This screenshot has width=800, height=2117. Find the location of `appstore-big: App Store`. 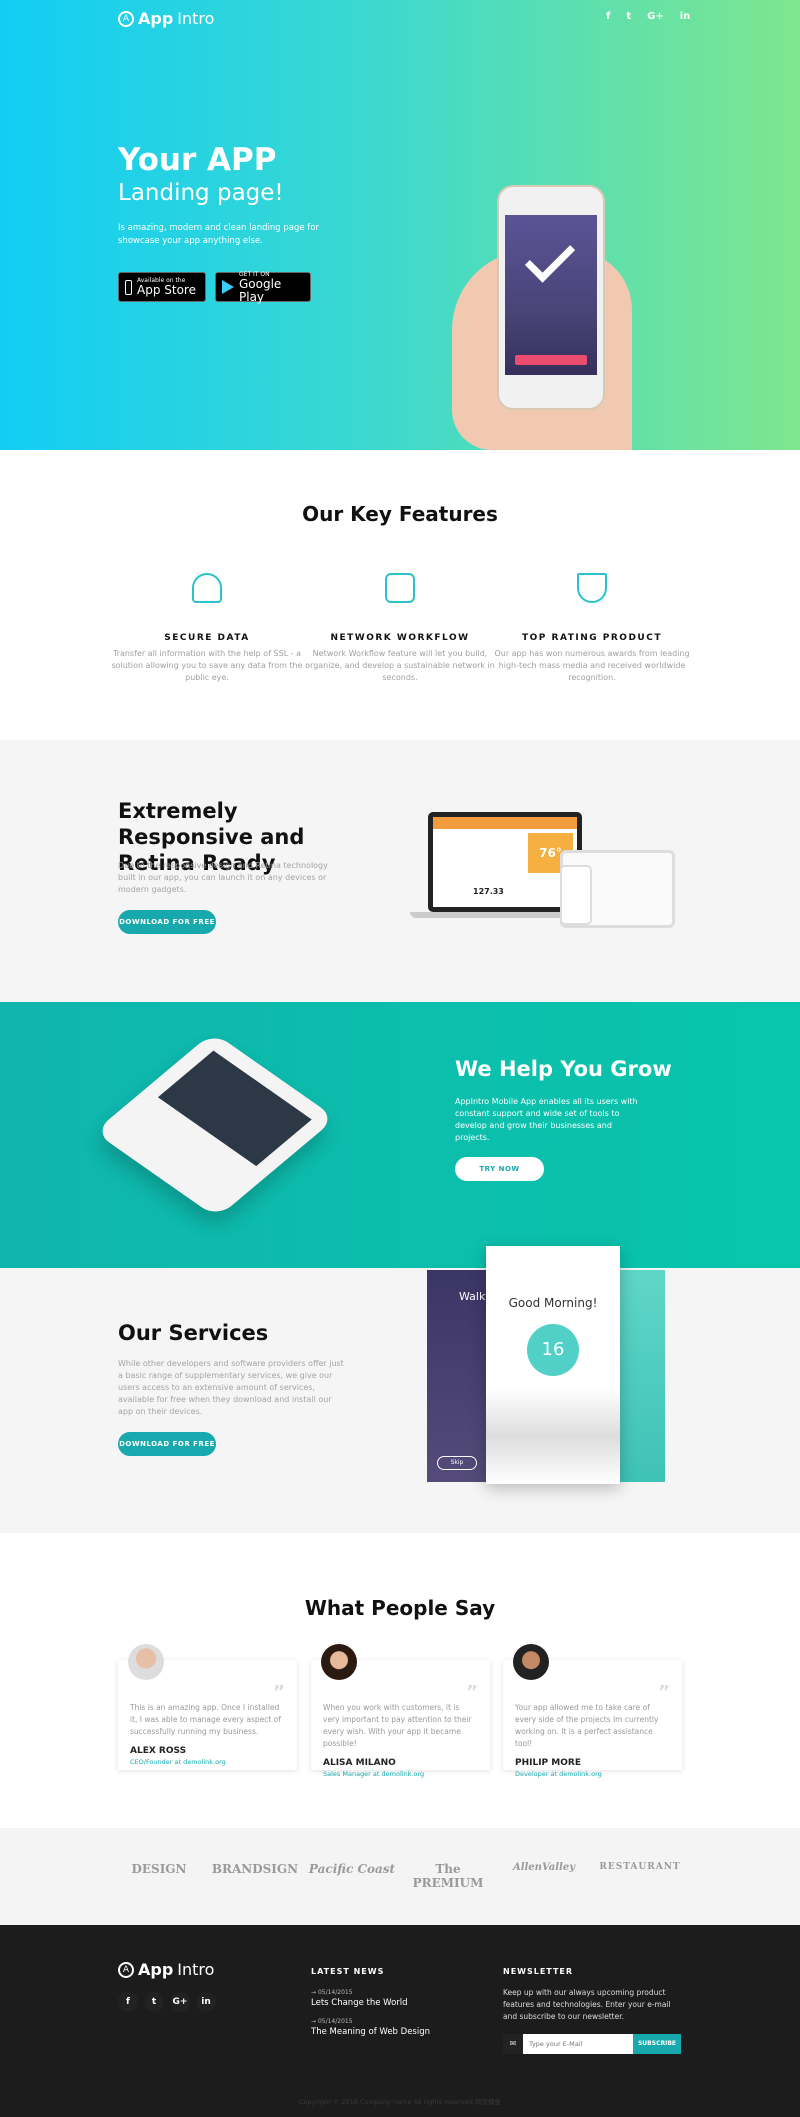

appstore-big: App Store is located at coordinates (166, 290).